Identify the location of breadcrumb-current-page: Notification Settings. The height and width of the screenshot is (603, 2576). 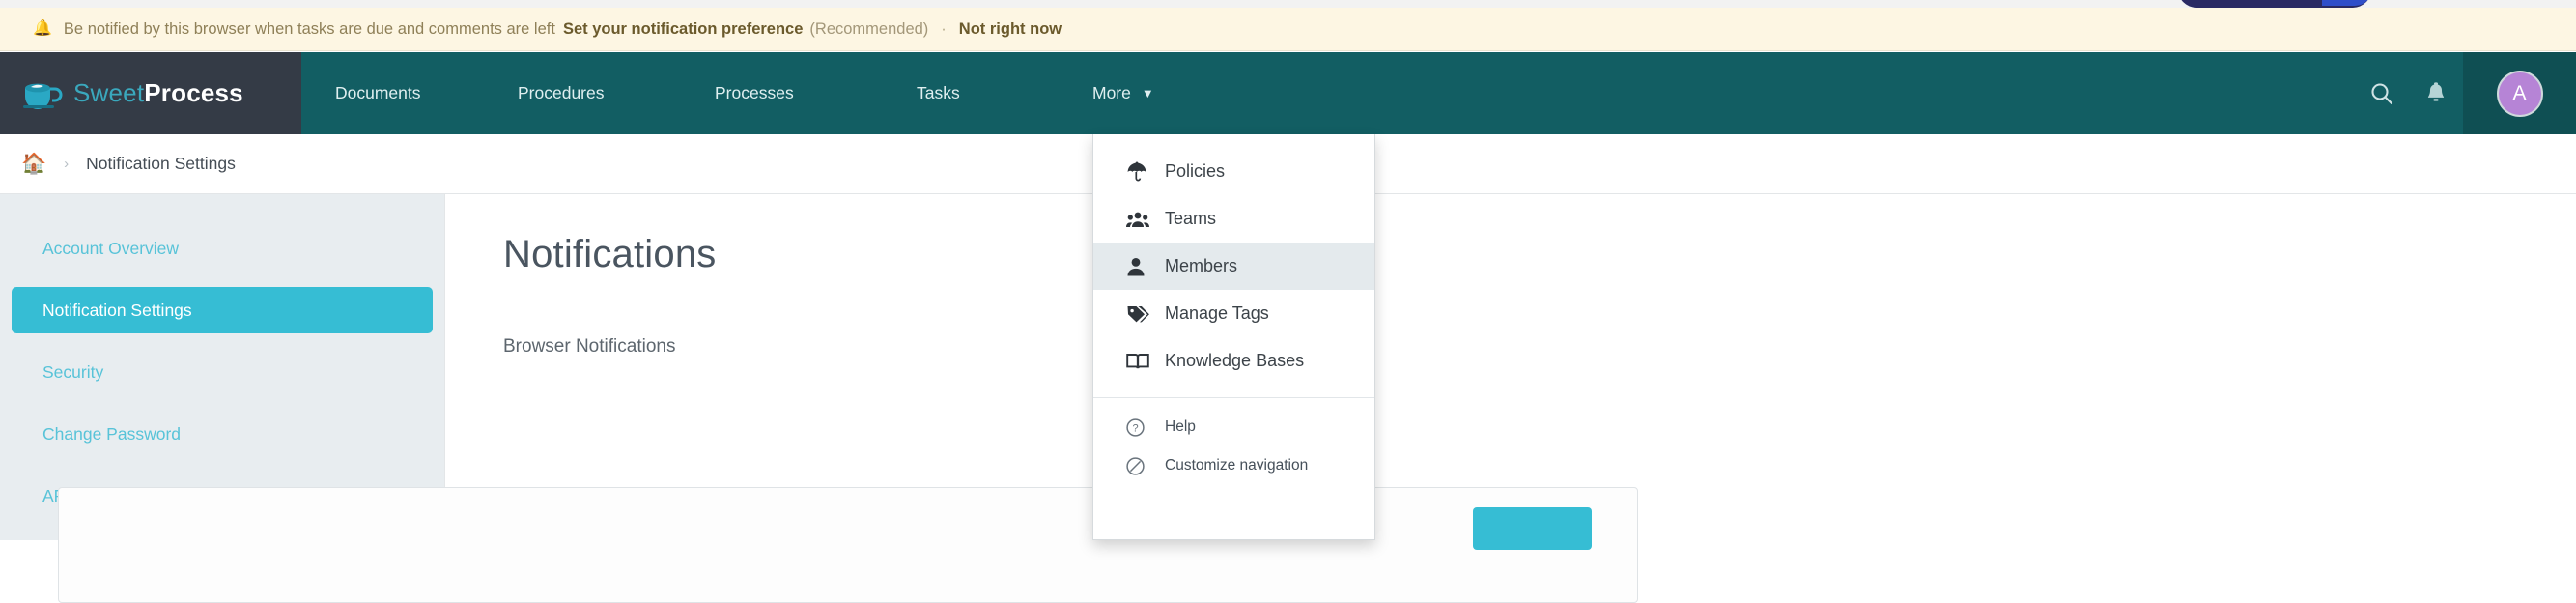
(161, 163).